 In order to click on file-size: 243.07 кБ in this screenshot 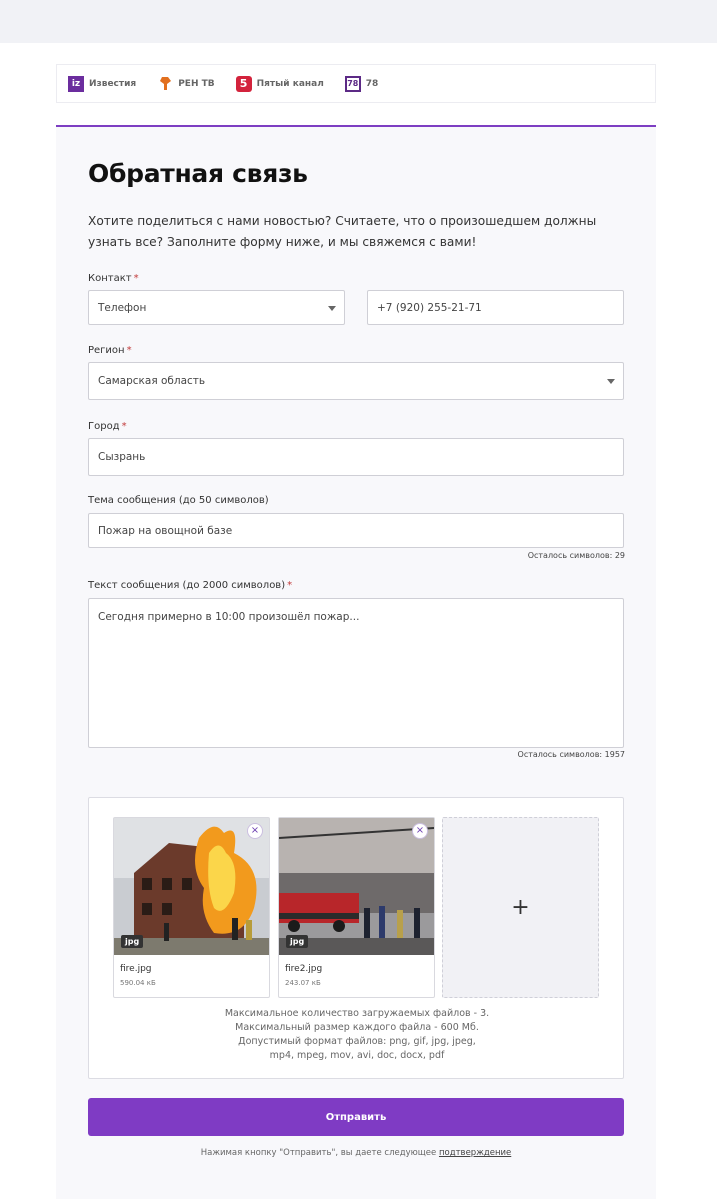, I will do `click(303, 983)`.